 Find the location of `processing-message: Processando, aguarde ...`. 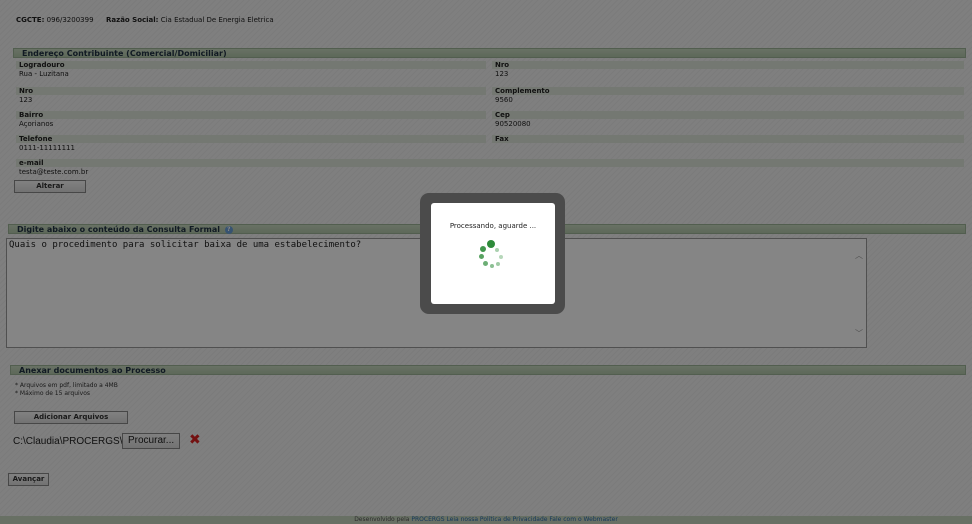

processing-message: Processando, aguarde ... is located at coordinates (493, 226).